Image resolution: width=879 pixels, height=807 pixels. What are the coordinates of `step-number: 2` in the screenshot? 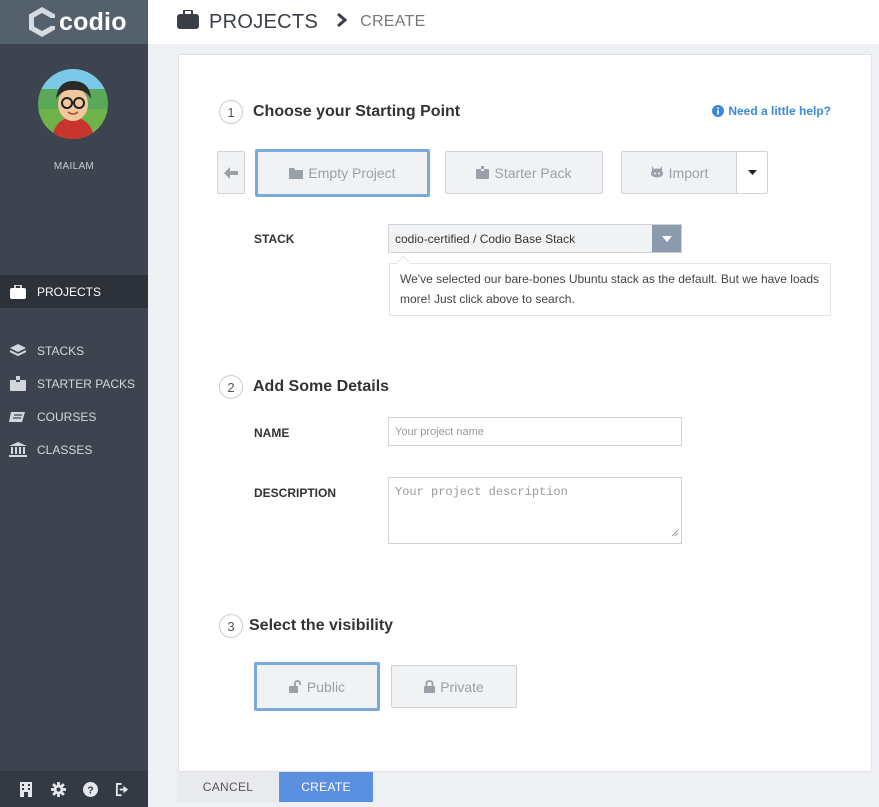 It's located at (231, 387).